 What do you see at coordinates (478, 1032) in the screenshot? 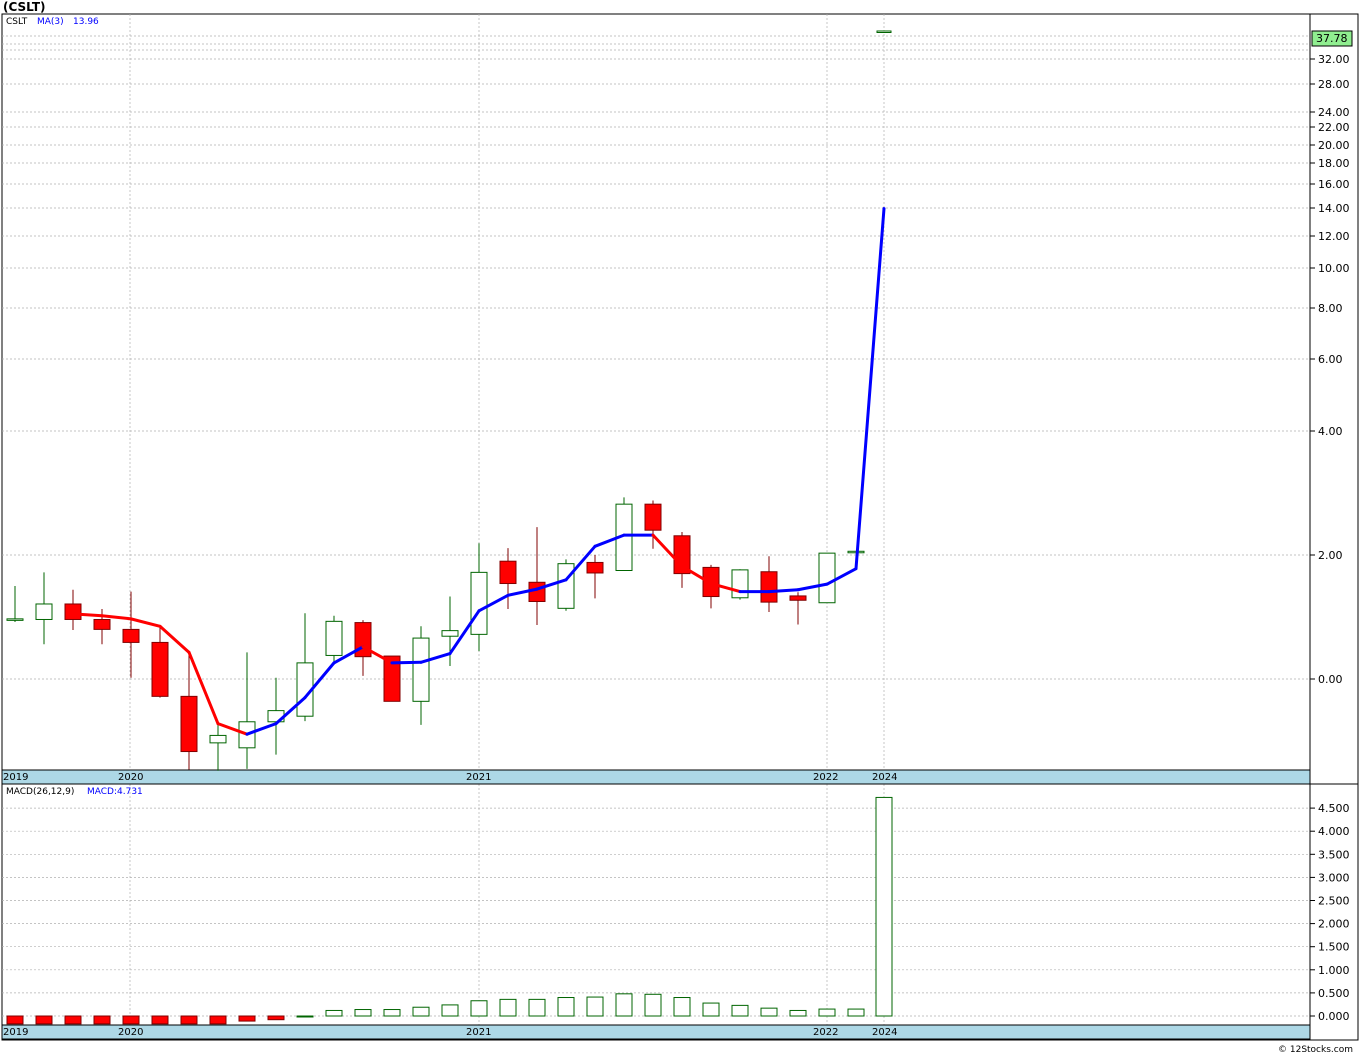
I see `macd-year-label: 2021` at bounding box center [478, 1032].